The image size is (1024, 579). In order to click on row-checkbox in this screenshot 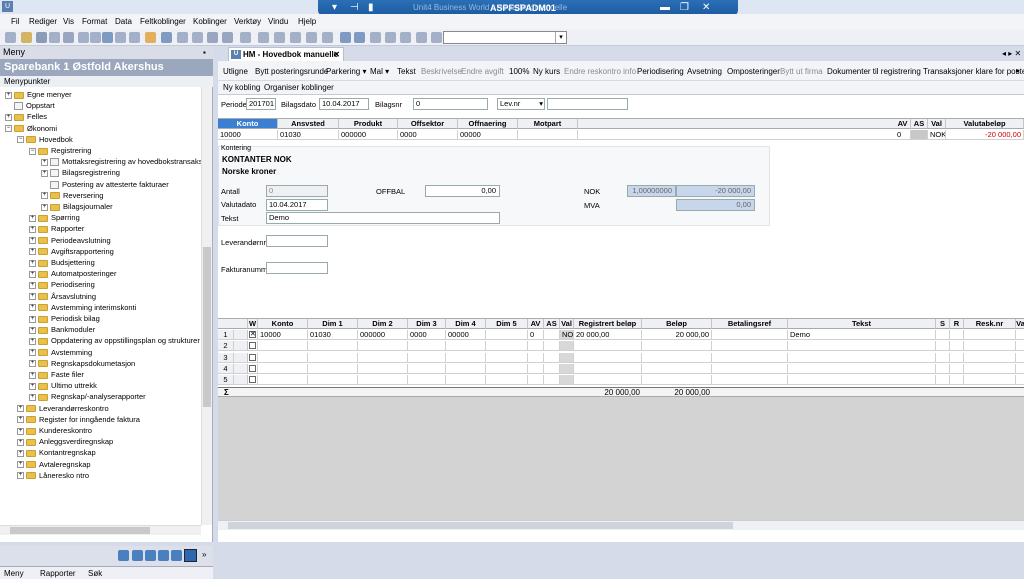, I will do `click(252, 368)`.